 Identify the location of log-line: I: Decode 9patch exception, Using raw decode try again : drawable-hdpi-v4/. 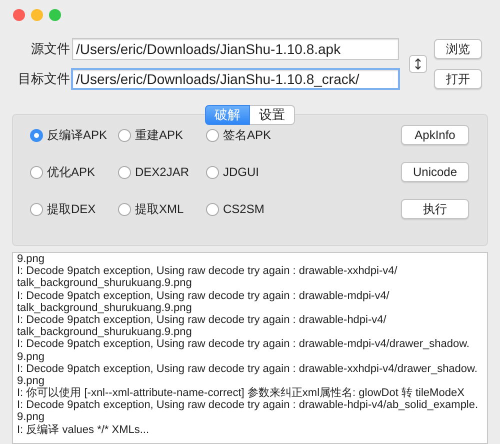
(202, 320).